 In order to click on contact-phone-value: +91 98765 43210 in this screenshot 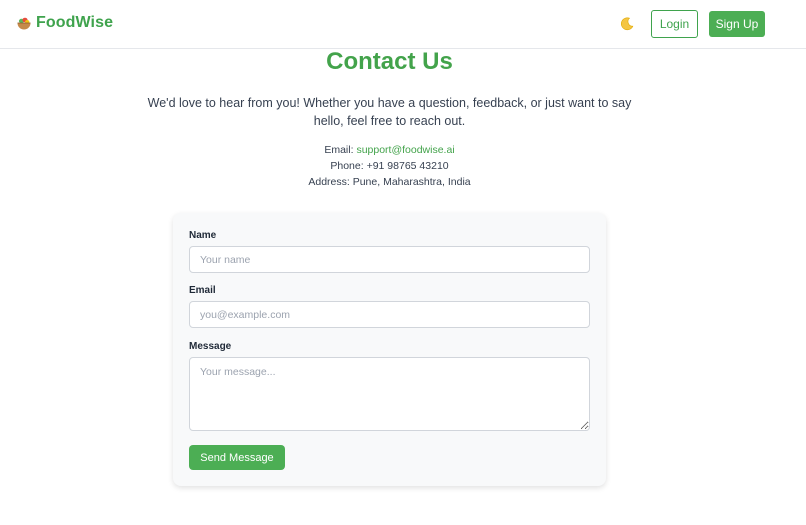, I will do `click(407, 166)`.